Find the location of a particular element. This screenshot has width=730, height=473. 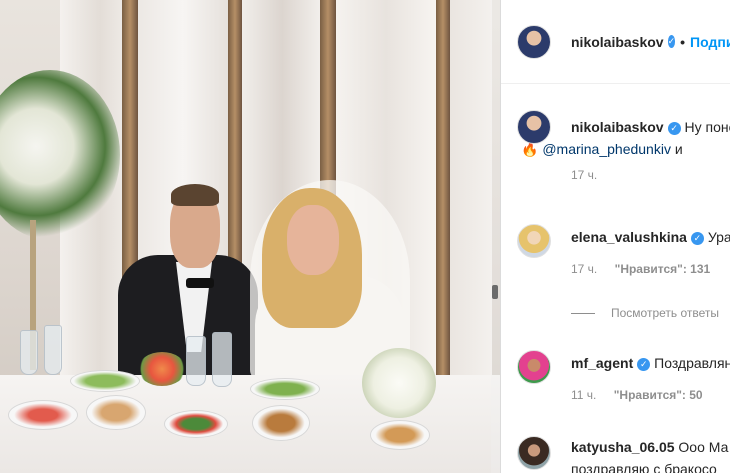

comment-text: Ооо Ма is located at coordinates (703, 447).